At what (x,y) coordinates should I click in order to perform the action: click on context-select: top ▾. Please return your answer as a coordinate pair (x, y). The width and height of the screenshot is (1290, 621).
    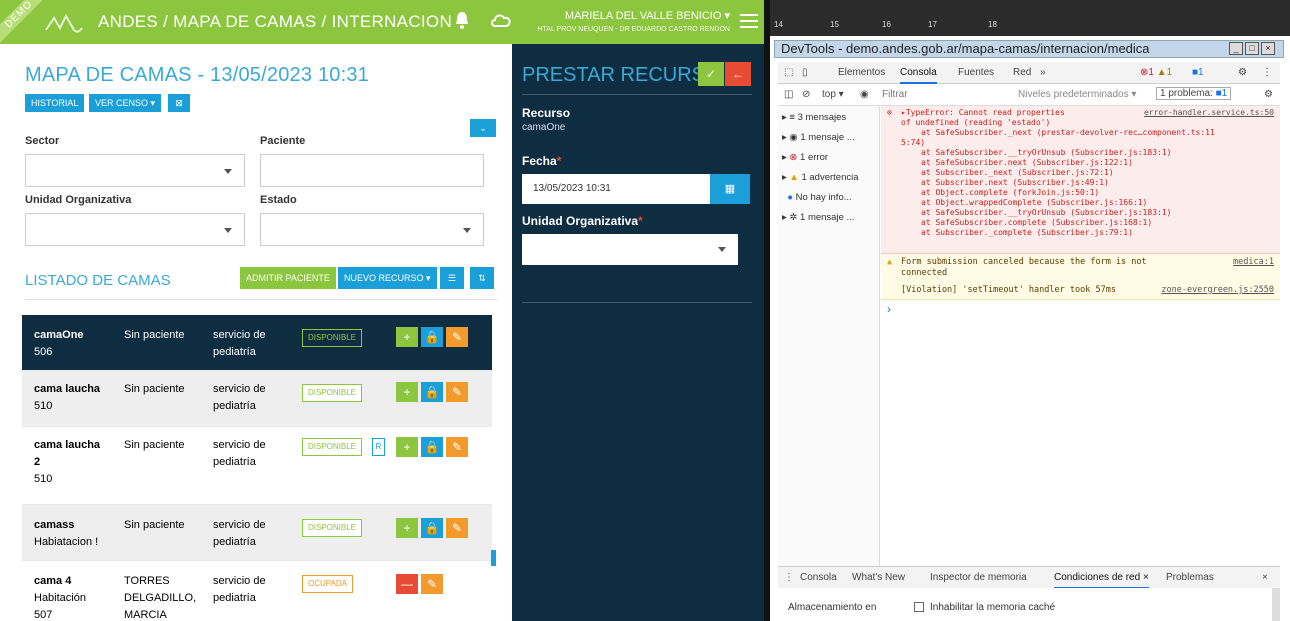
    Looking at the image, I should click on (833, 94).